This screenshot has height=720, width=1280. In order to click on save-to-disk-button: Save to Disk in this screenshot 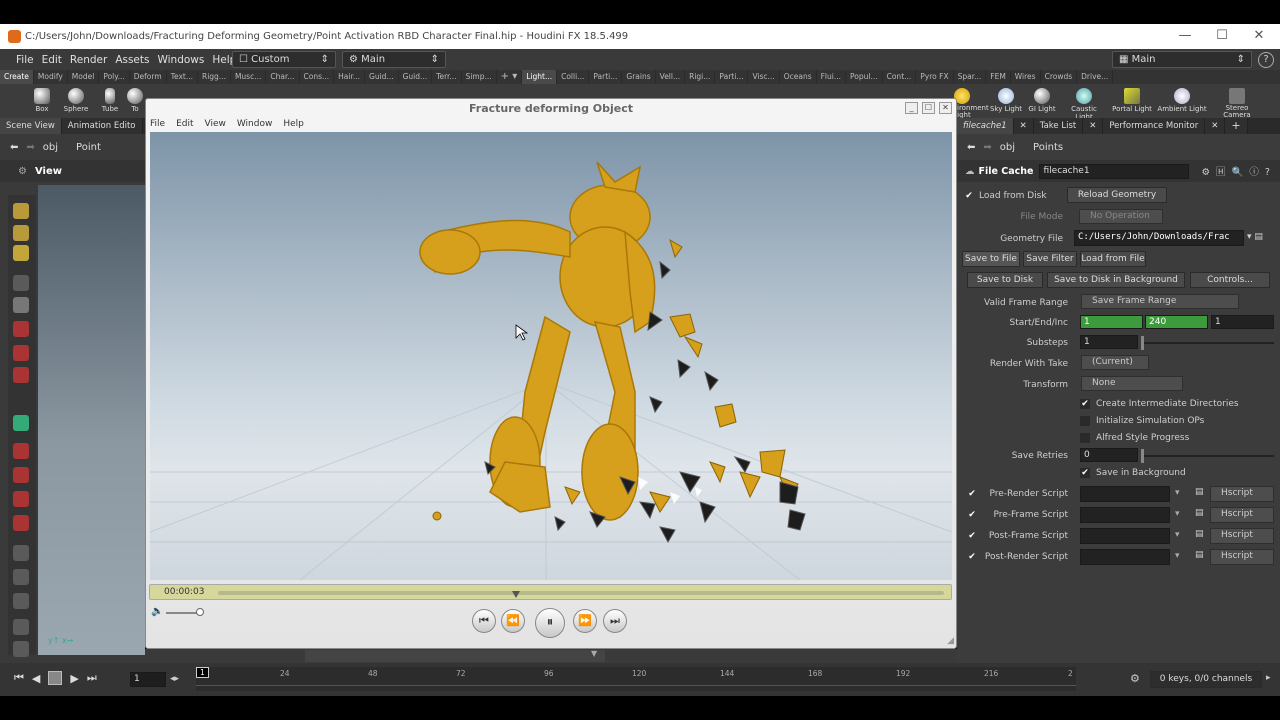, I will do `click(1005, 280)`.